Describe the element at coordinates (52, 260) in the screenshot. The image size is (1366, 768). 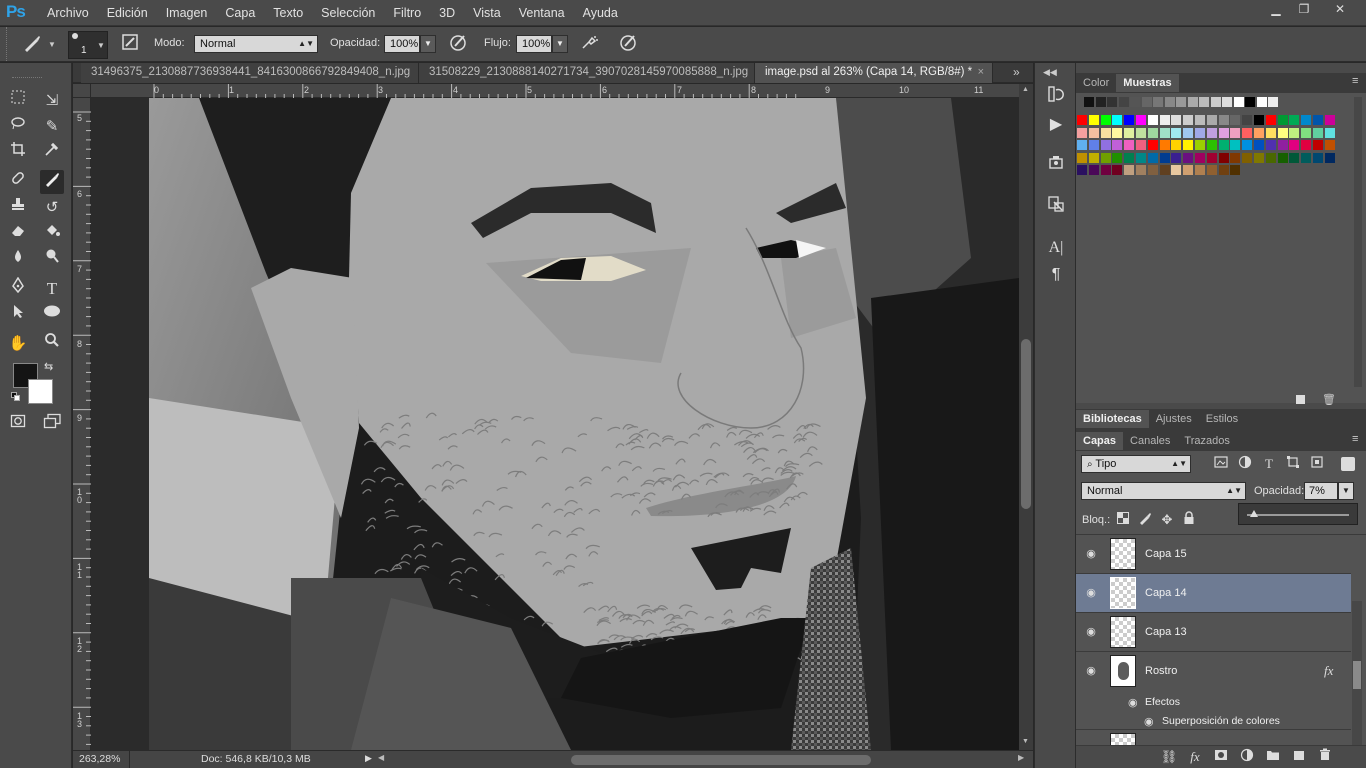
I see `dodge-tool-icon` at that location.